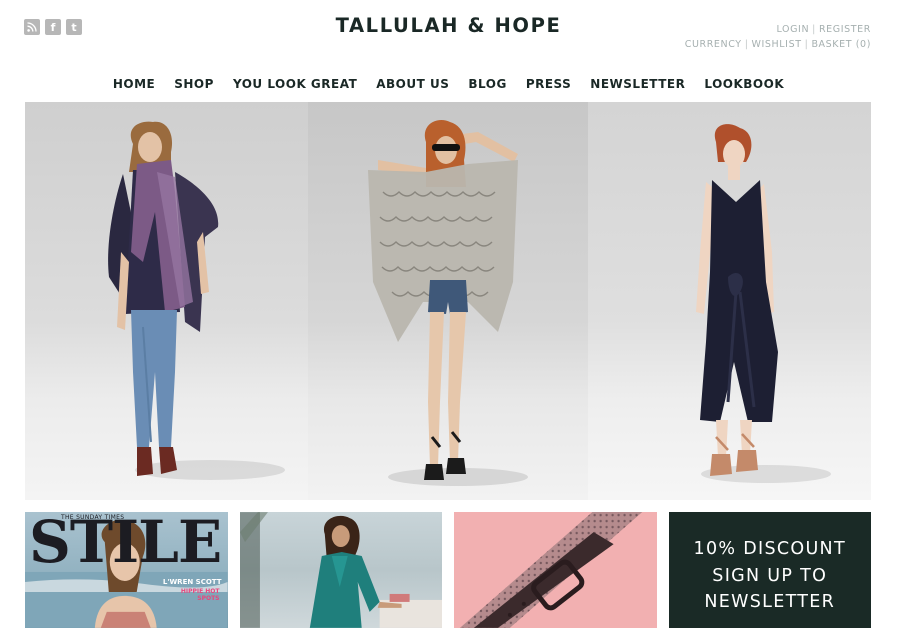 This screenshot has height=628, width=897. What do you see at coordinates (770, 602) in the screenshot?
I see `promo-line-newsletter: NEWSLETTER` at bounding box center [770, 602].